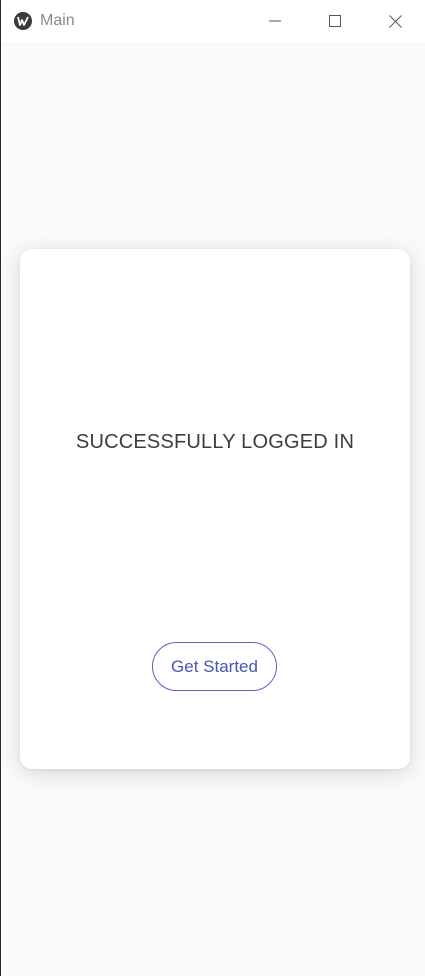  I want to click on maximize-button, so click(335, 21).